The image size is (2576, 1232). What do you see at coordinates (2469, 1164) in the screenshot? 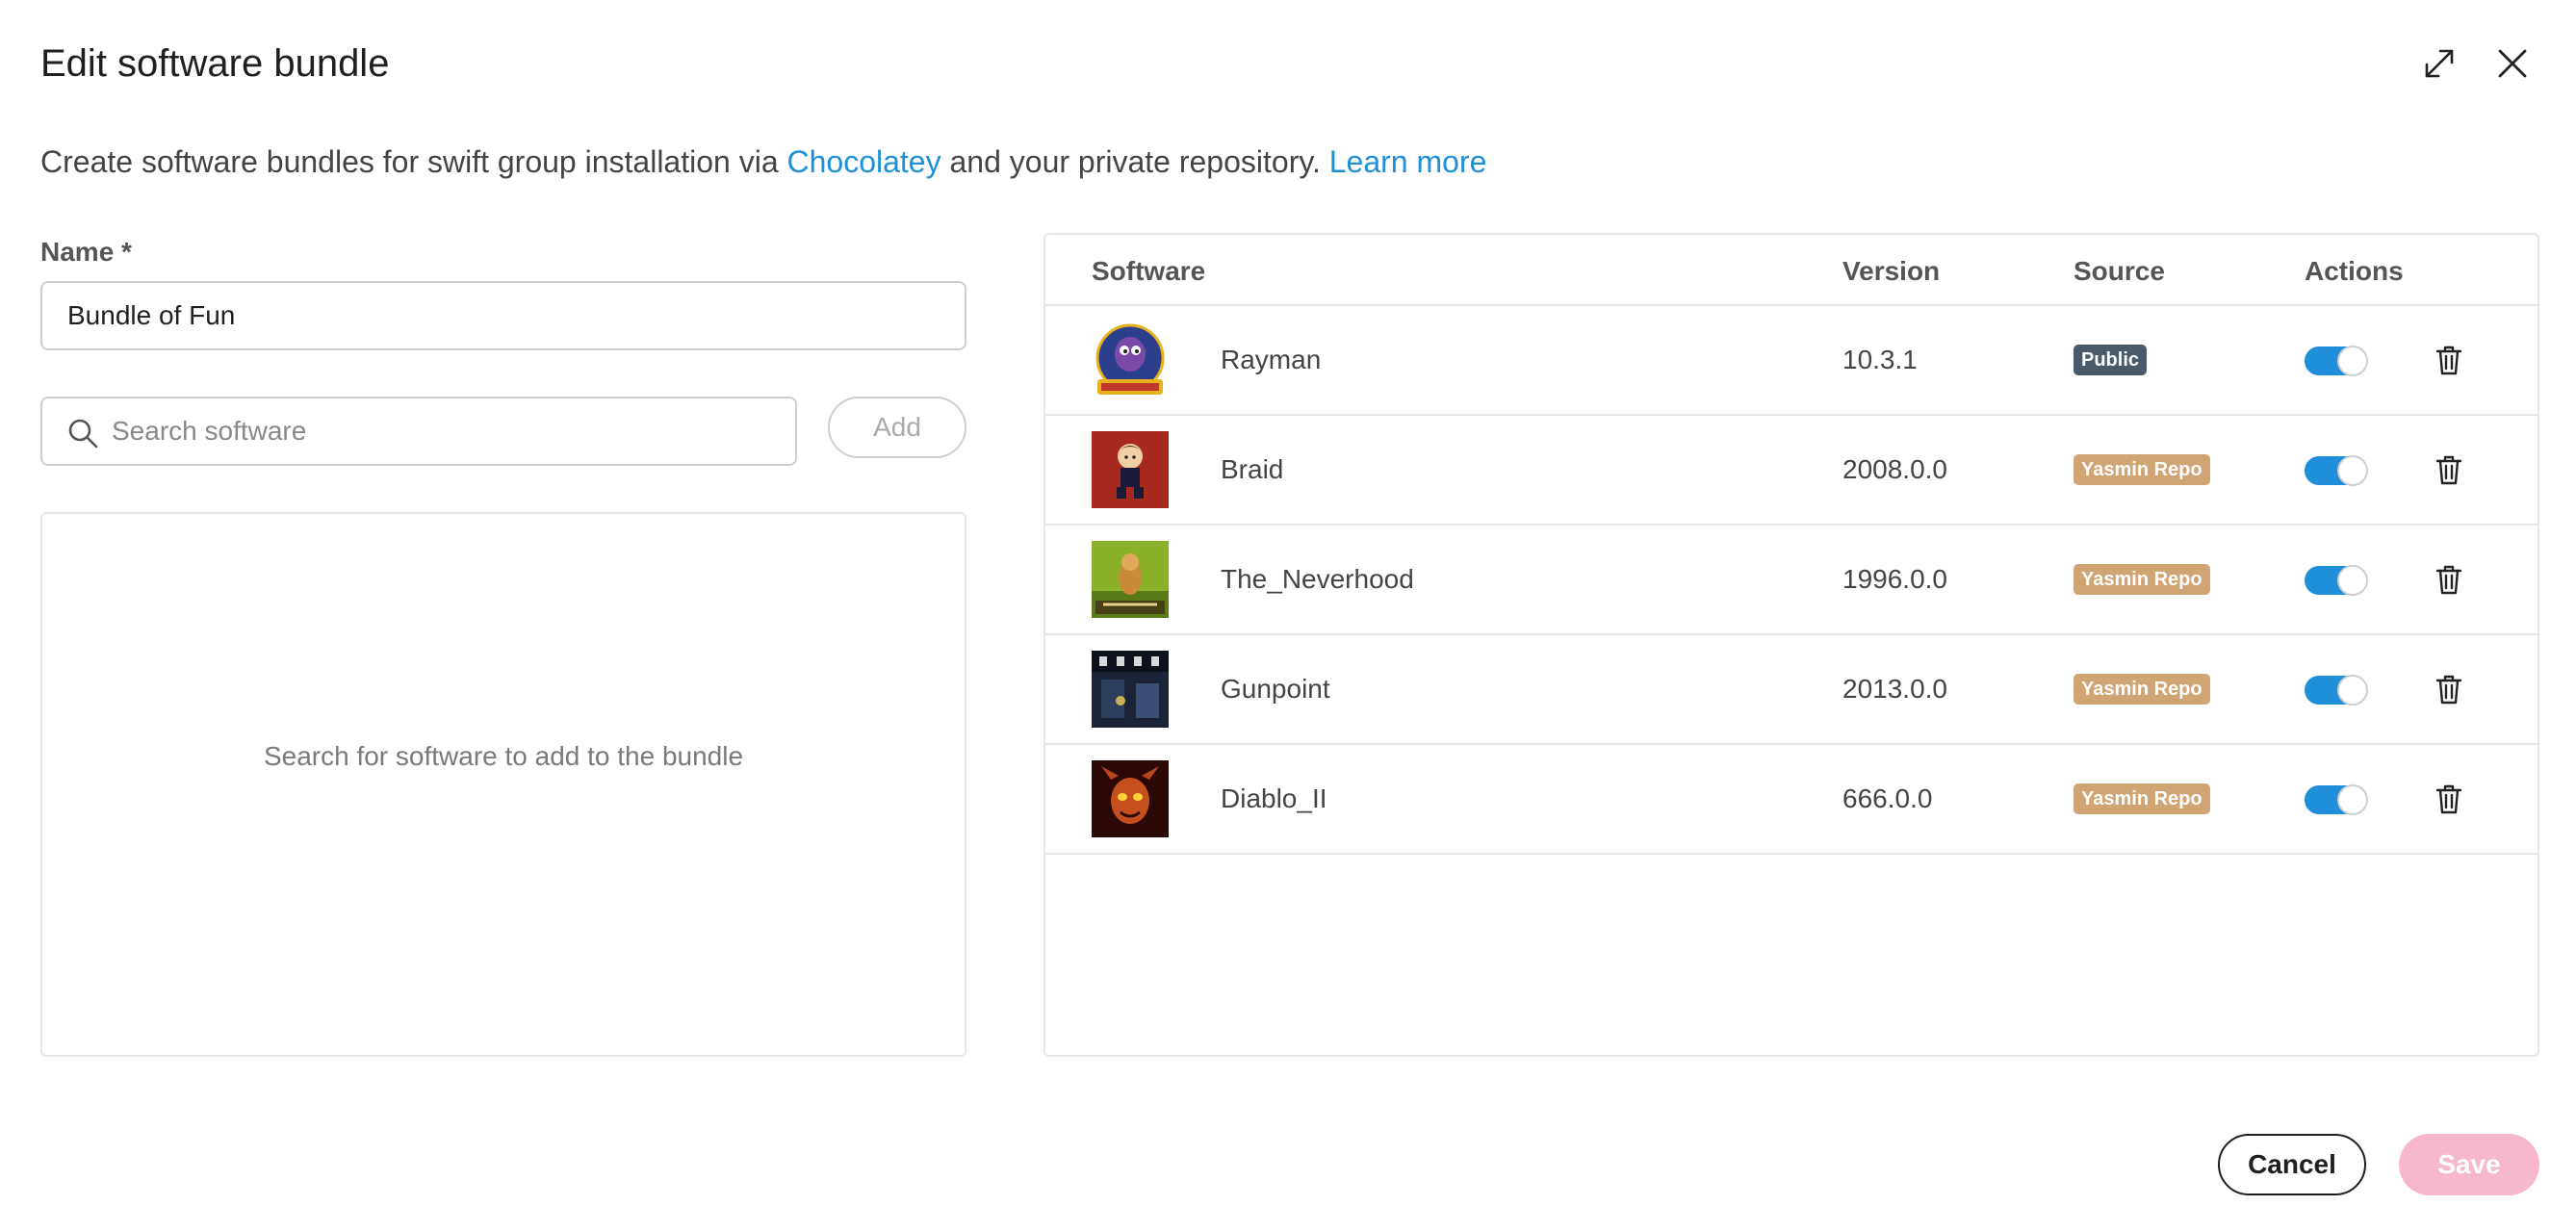
I see `save-button: Save` at bounding box center [2469, 1164].